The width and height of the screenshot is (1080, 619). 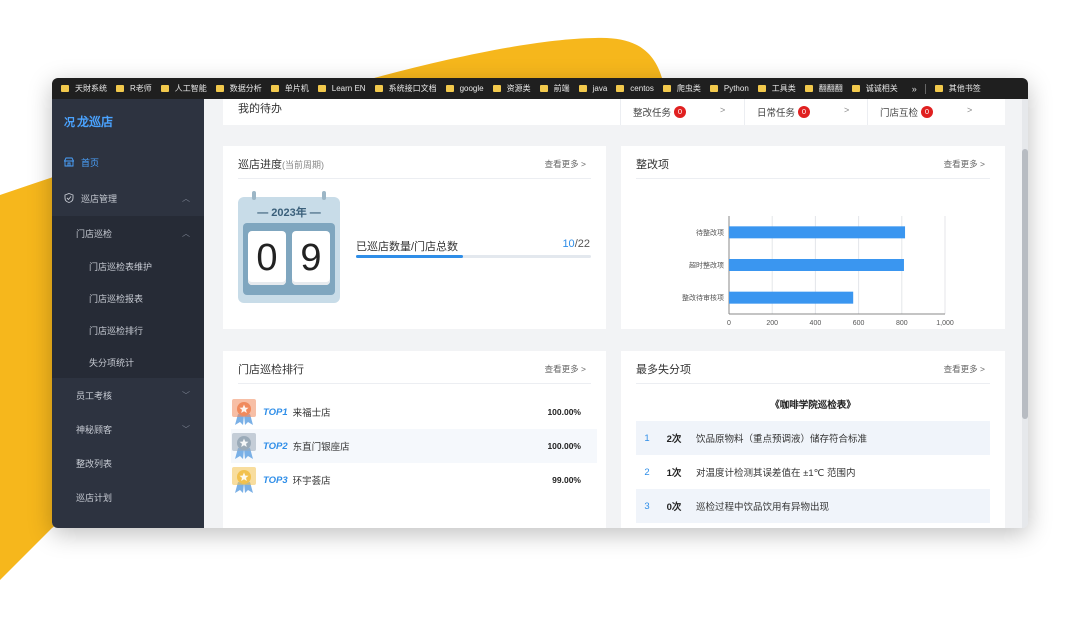 What do you see at coordinates (69, 122) in the screenshot?
I see `logo-icon: 况` at bounding box center [69, 122].